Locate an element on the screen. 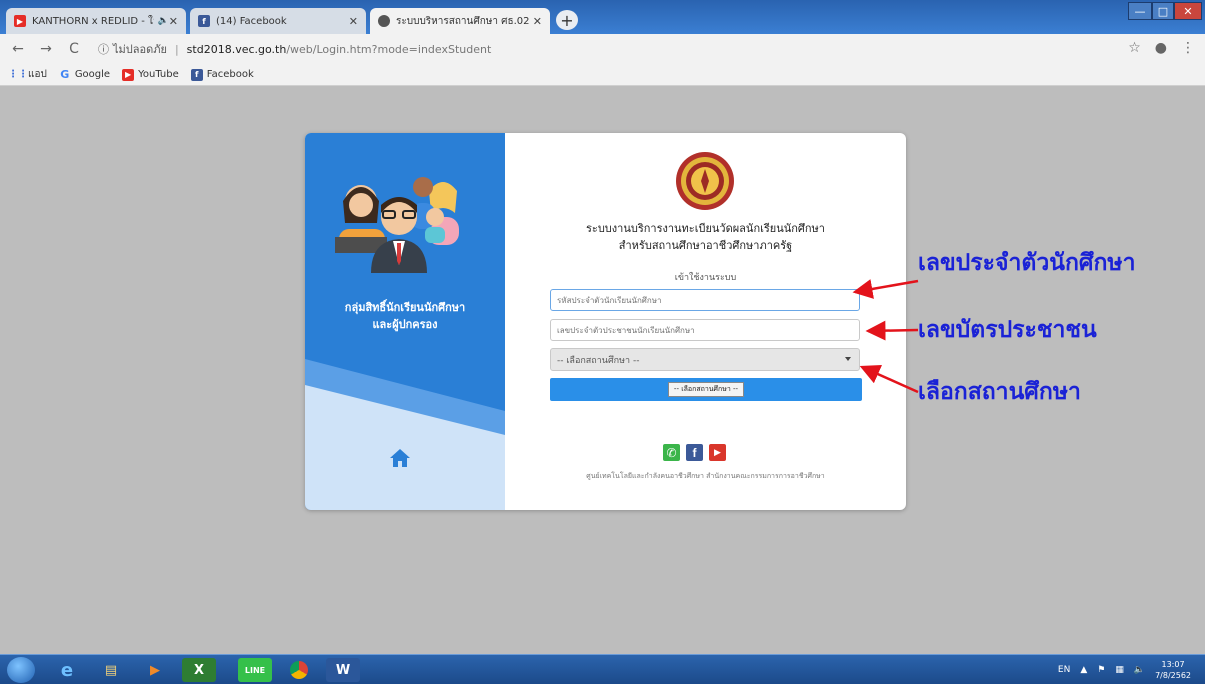 The height and width of the screenshot is (684, 1205). star-icon: ☆ is located at coordinates (1134, 48).